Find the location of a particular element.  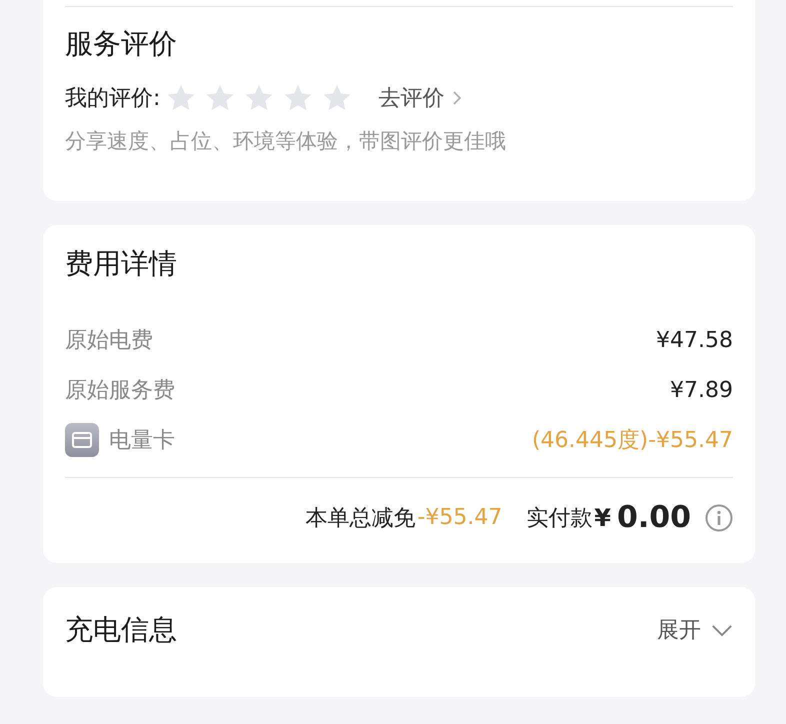

fee-label: 原始电费 is located at coordinates (109, 341).